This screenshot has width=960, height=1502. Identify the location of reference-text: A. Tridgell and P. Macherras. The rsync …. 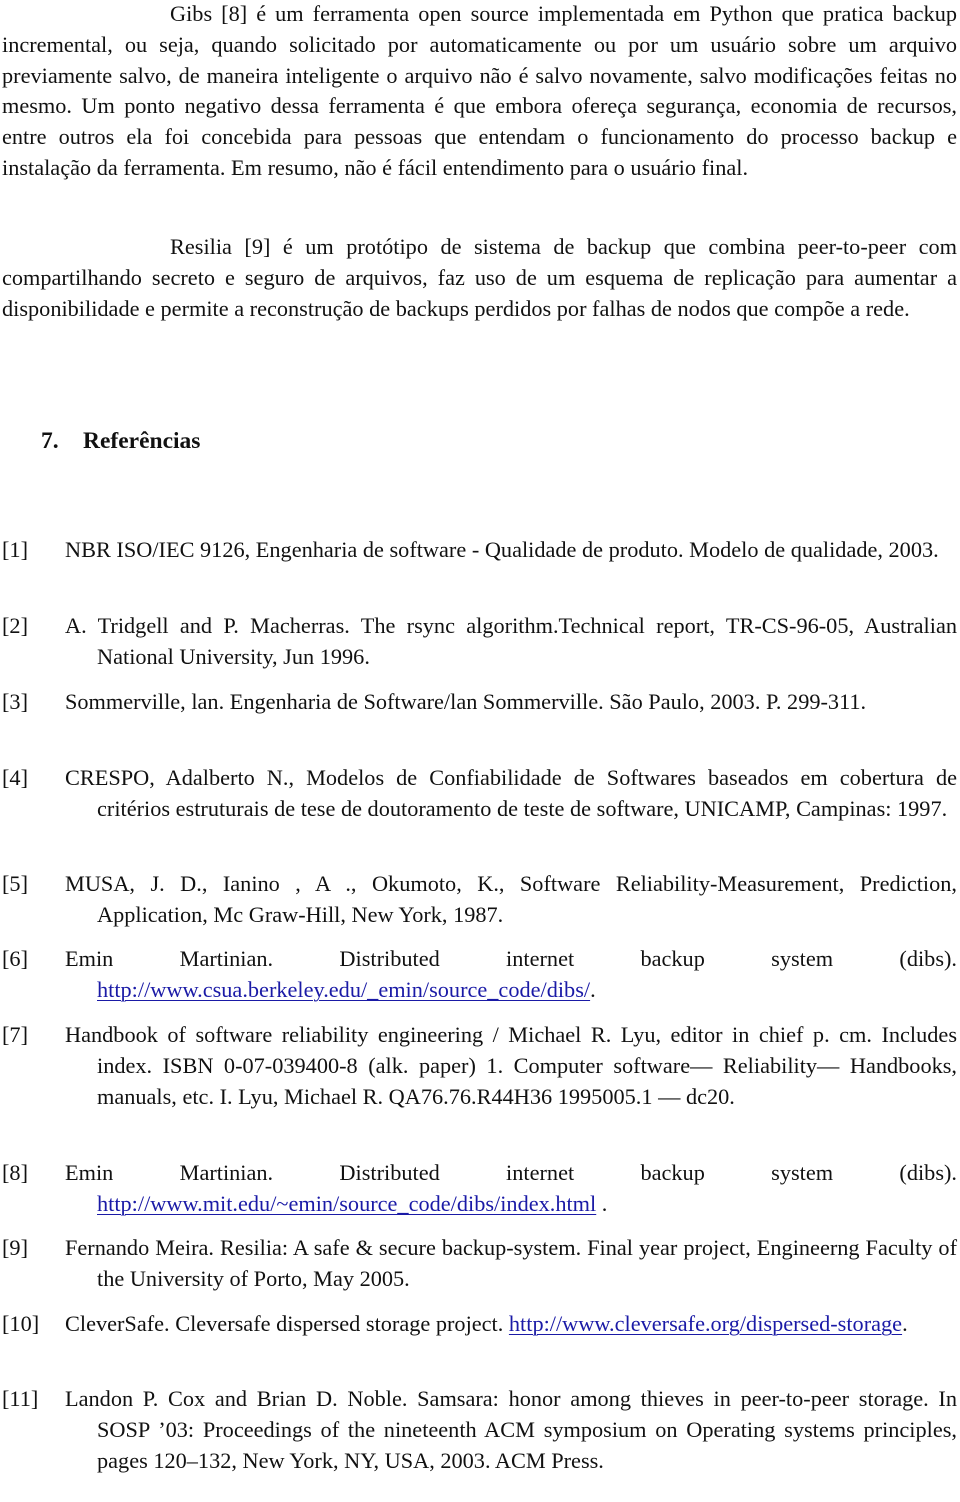
(511, 642).